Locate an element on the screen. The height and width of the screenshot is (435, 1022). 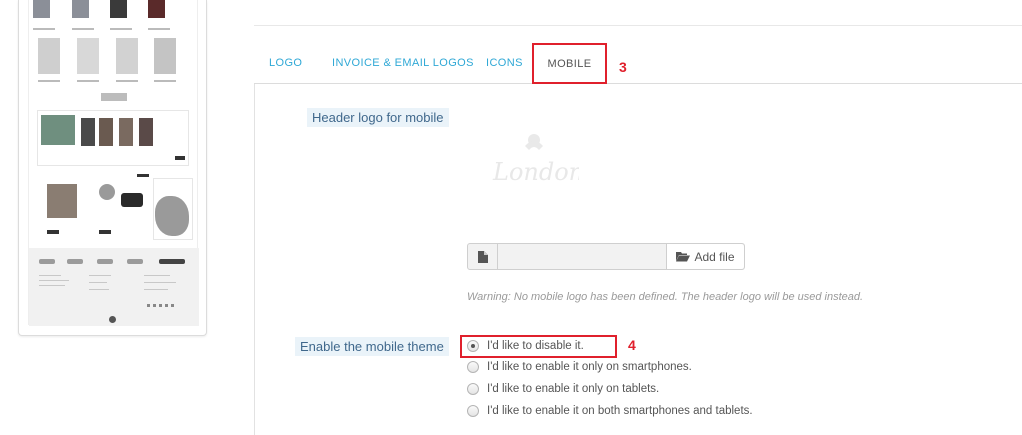
file-icon is located at coordinates (483, 256).